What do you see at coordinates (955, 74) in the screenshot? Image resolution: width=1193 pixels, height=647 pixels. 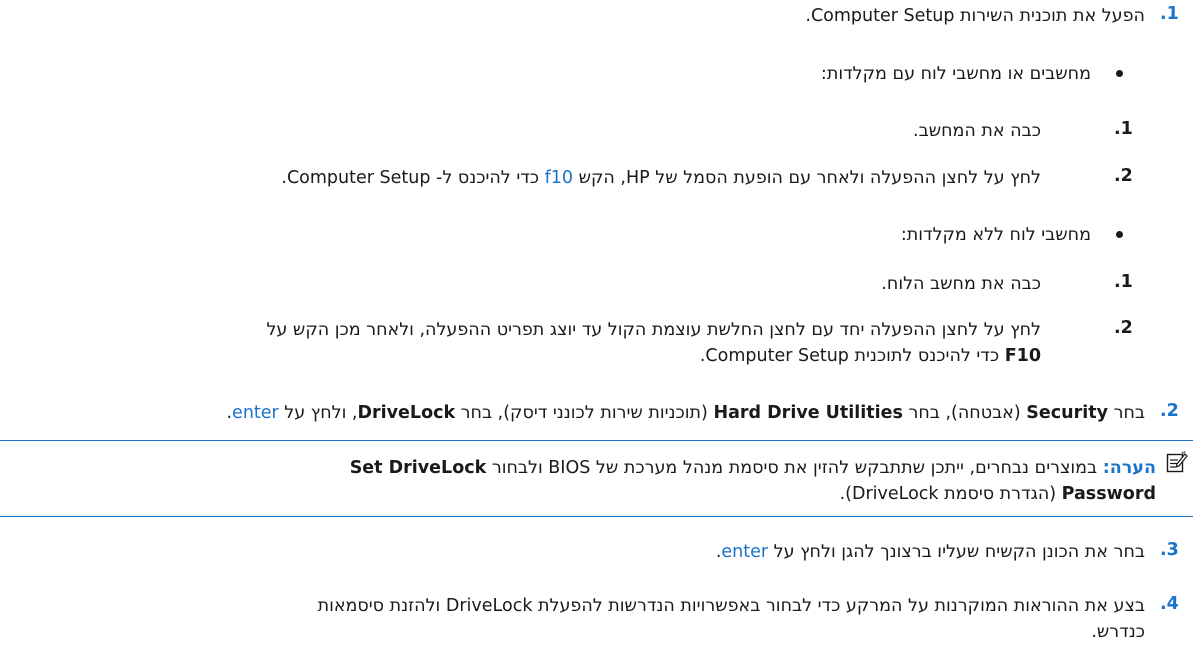 I see `bullet-1-text: מחשבים או מחשבי לוח עם מקלדות:` at bounding box center [955, 74].